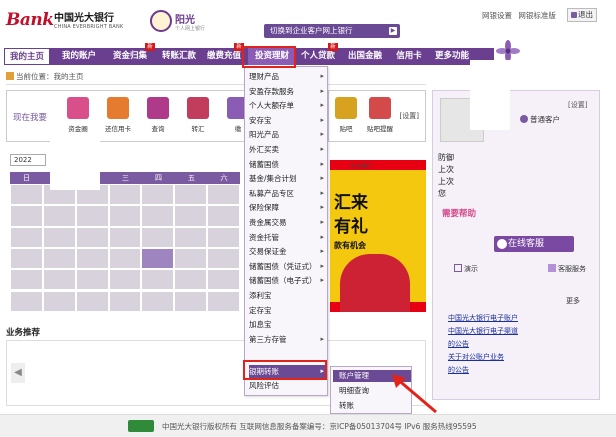 The image size is (616, 437). I want to click on dropdown-item: 阳光产品 ▸, so click(288, 134).